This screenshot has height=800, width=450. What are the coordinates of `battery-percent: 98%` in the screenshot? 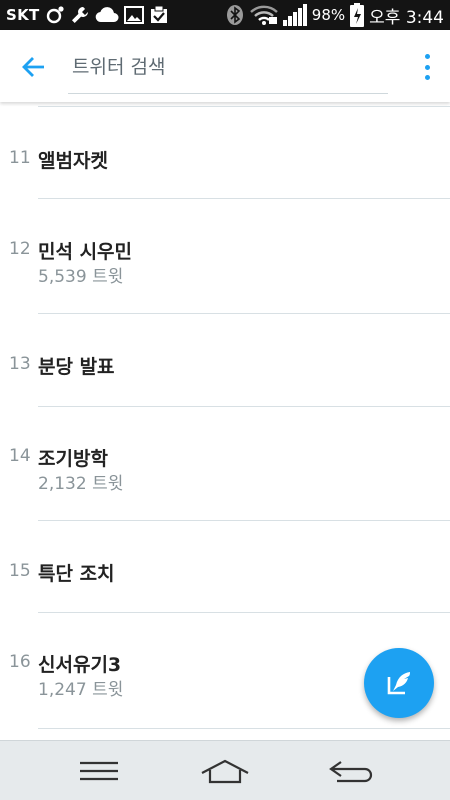 It's located at (328, 15).